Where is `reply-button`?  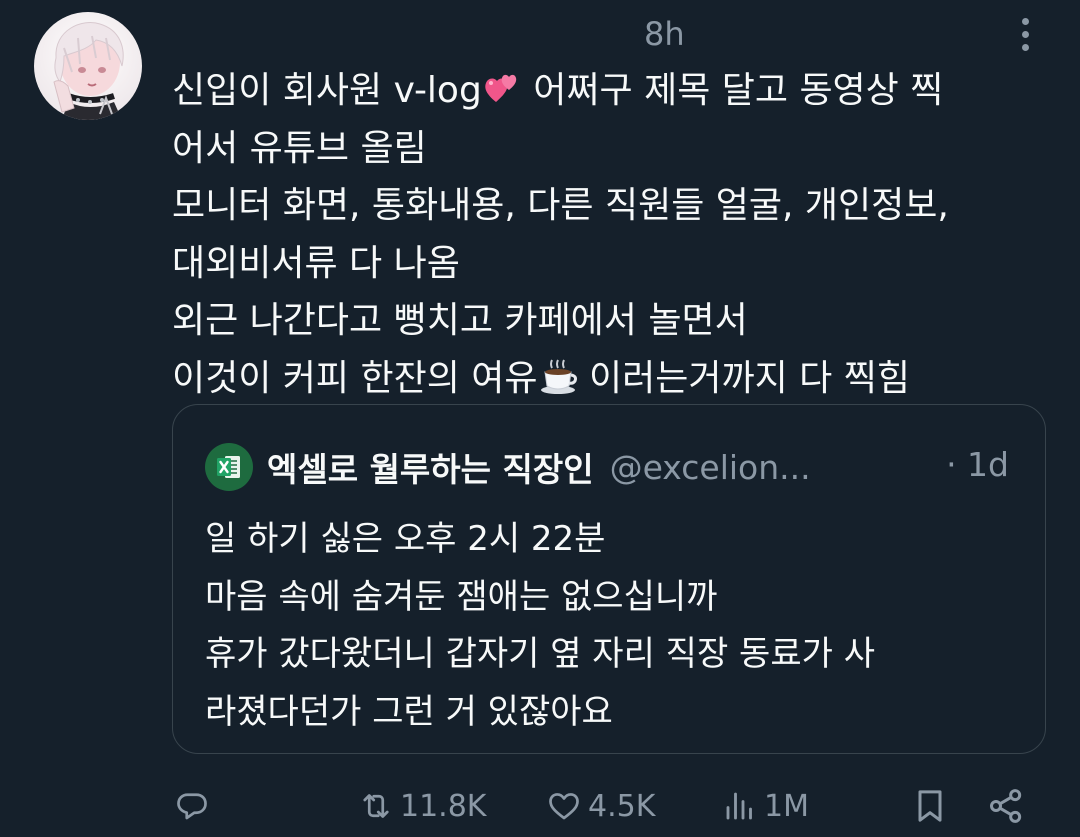 reply-button is located at coordinates (192, 806).